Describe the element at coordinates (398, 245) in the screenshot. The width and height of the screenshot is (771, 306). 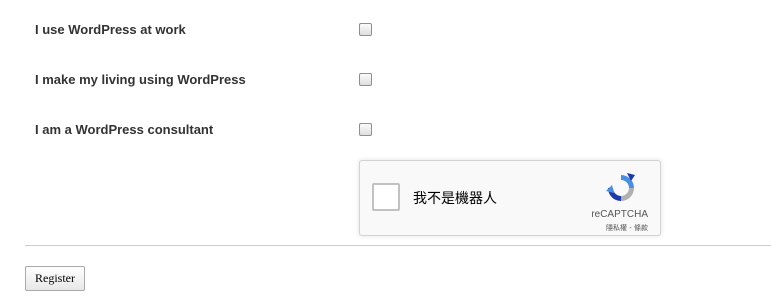
I see `form-divider` at that location.